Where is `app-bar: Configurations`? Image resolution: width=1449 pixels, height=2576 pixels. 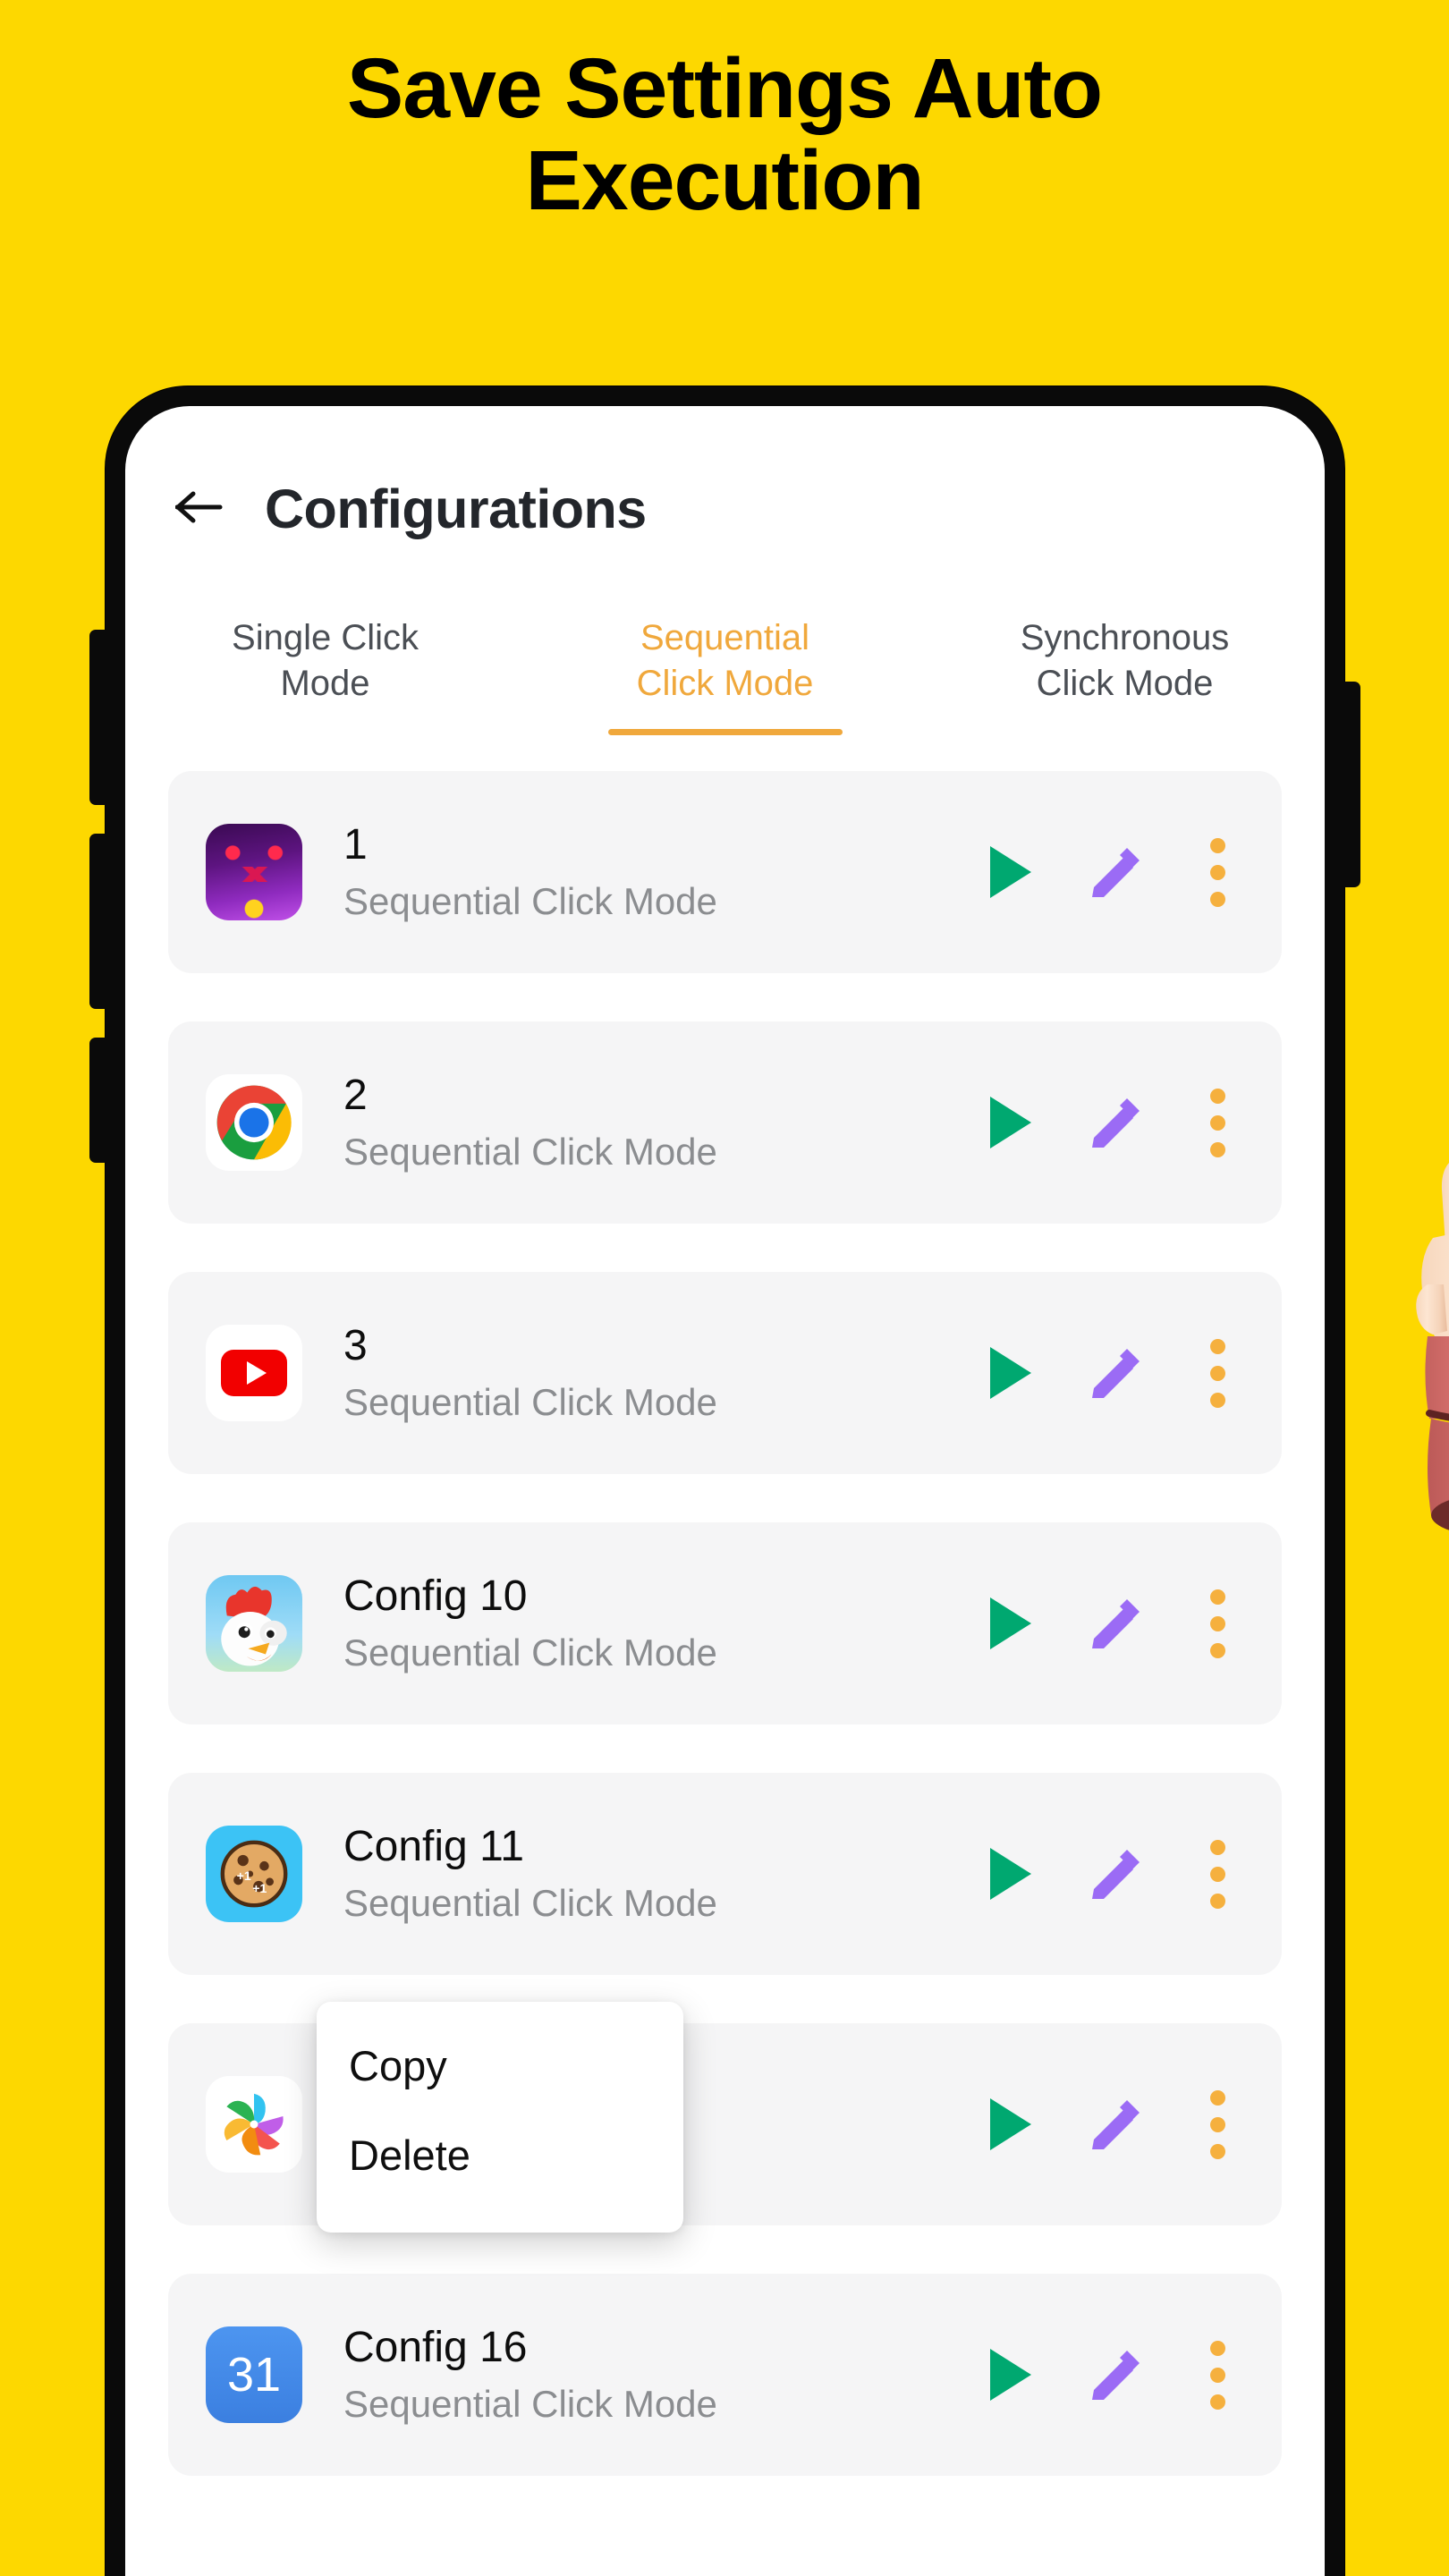
app-bar: Configurations is located at coordinates (725, 509).